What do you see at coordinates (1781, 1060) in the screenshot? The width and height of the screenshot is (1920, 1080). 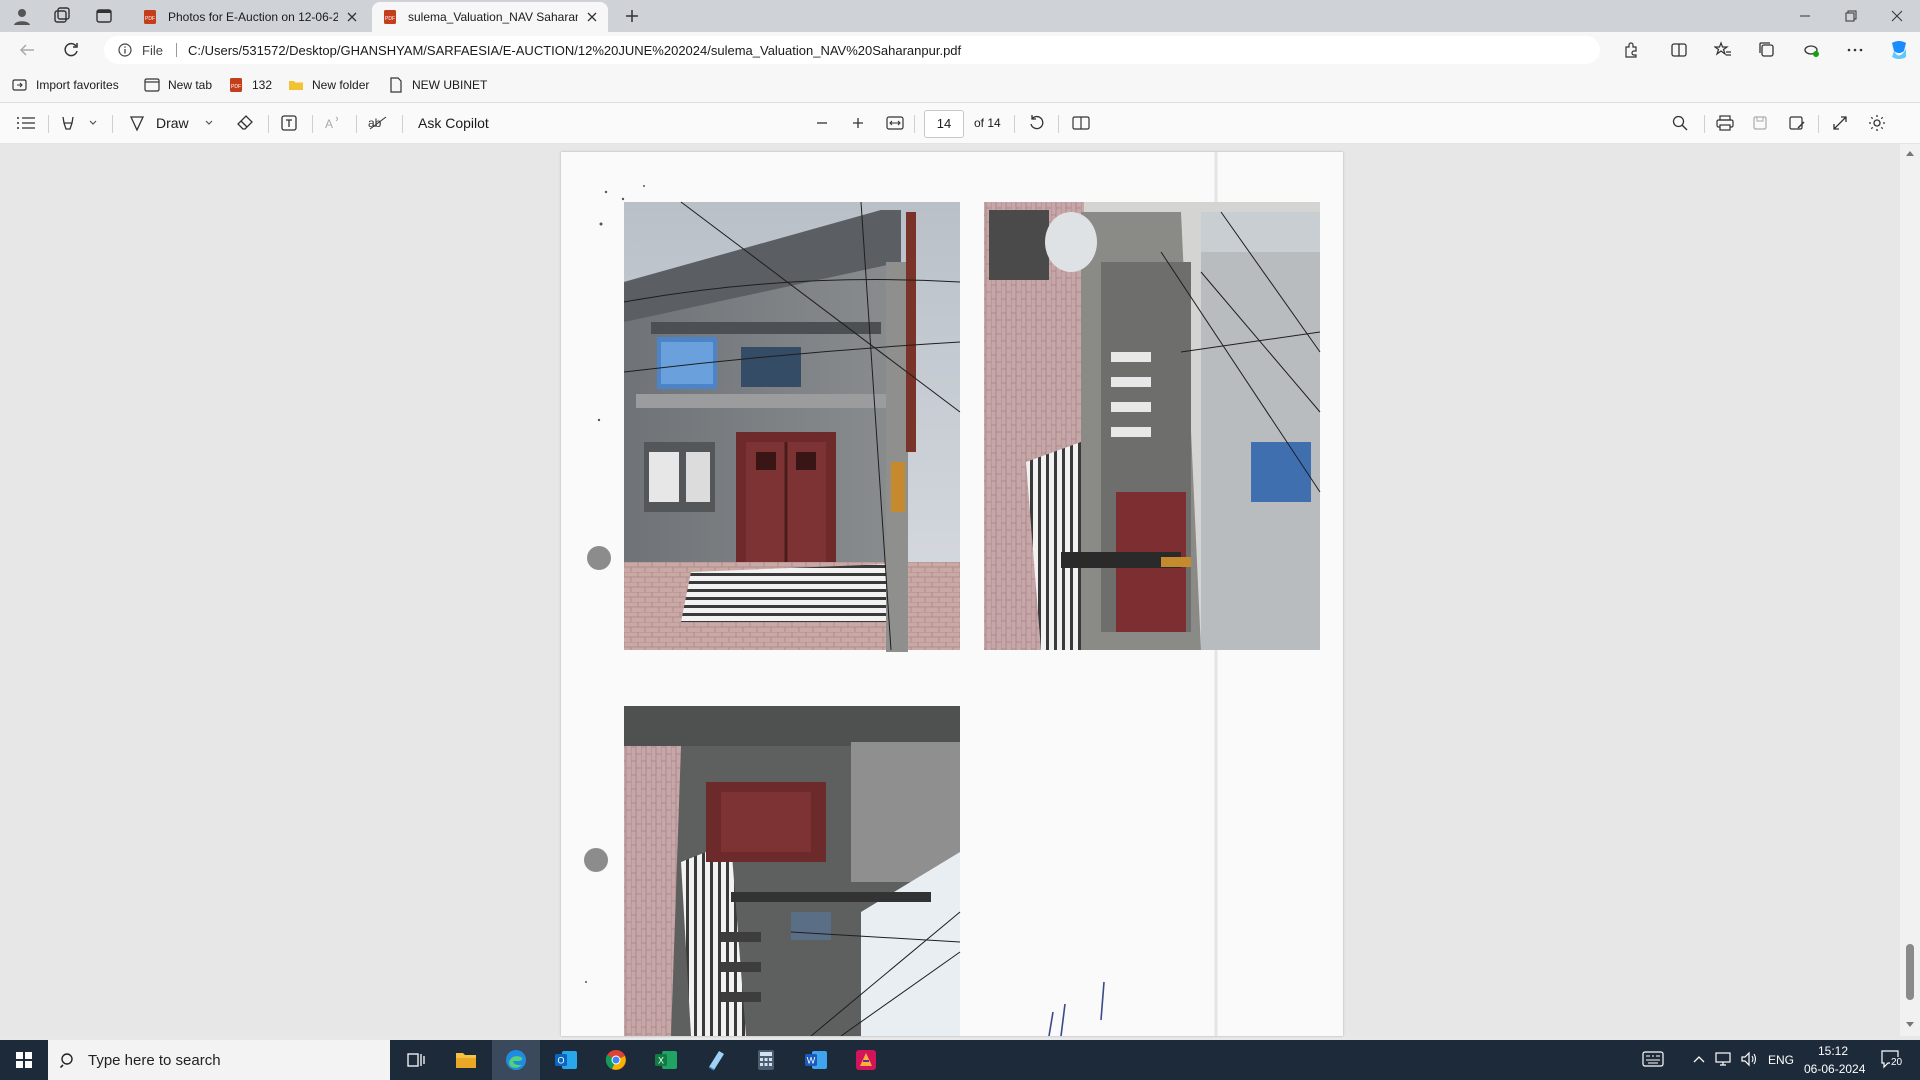 I see `language-indicator: ENG` at bounding box center [1781, 1060].